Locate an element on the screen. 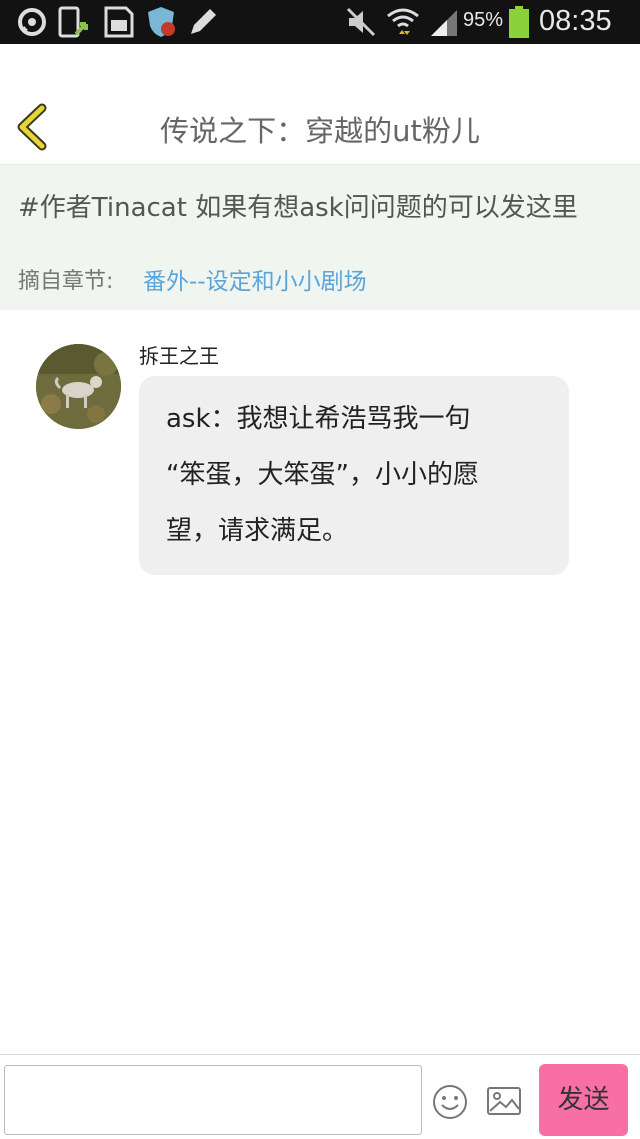  status-time: 08:35 is located at coordinates (575, 21).